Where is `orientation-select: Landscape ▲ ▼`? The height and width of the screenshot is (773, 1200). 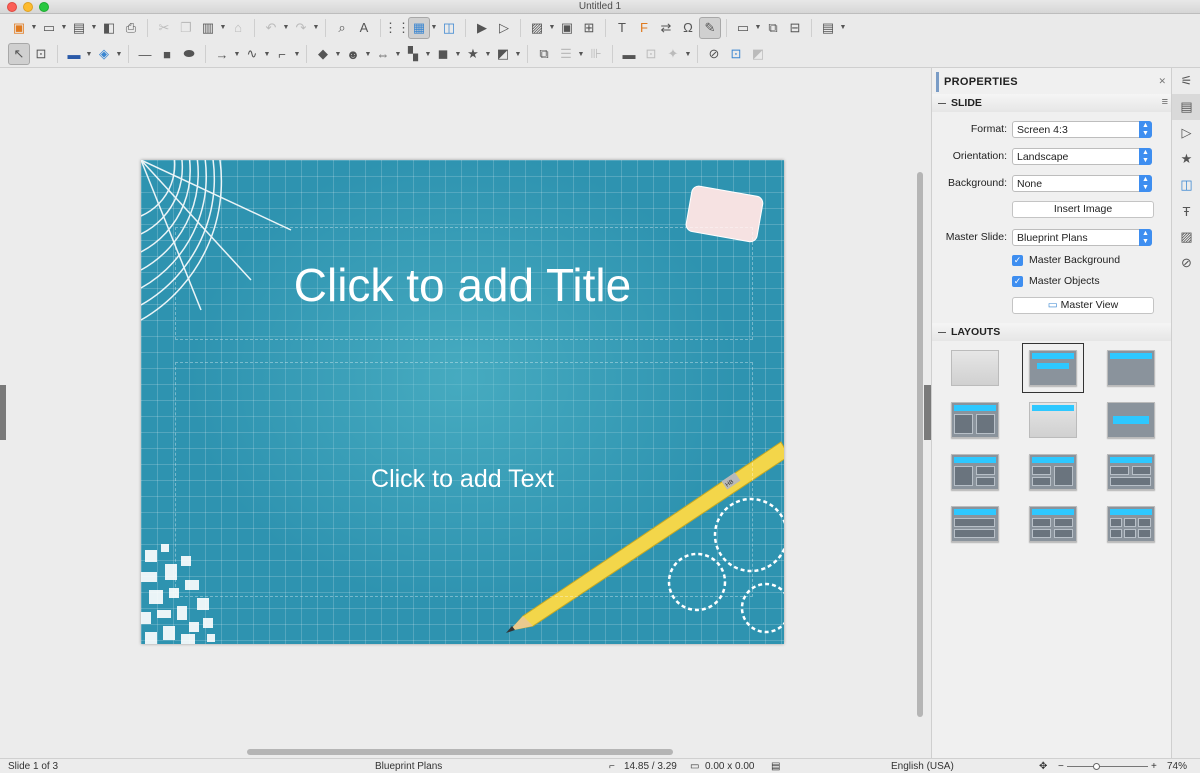
orientation-select: Landscape ▲ ▼ is located at coordinates (1082, 156).